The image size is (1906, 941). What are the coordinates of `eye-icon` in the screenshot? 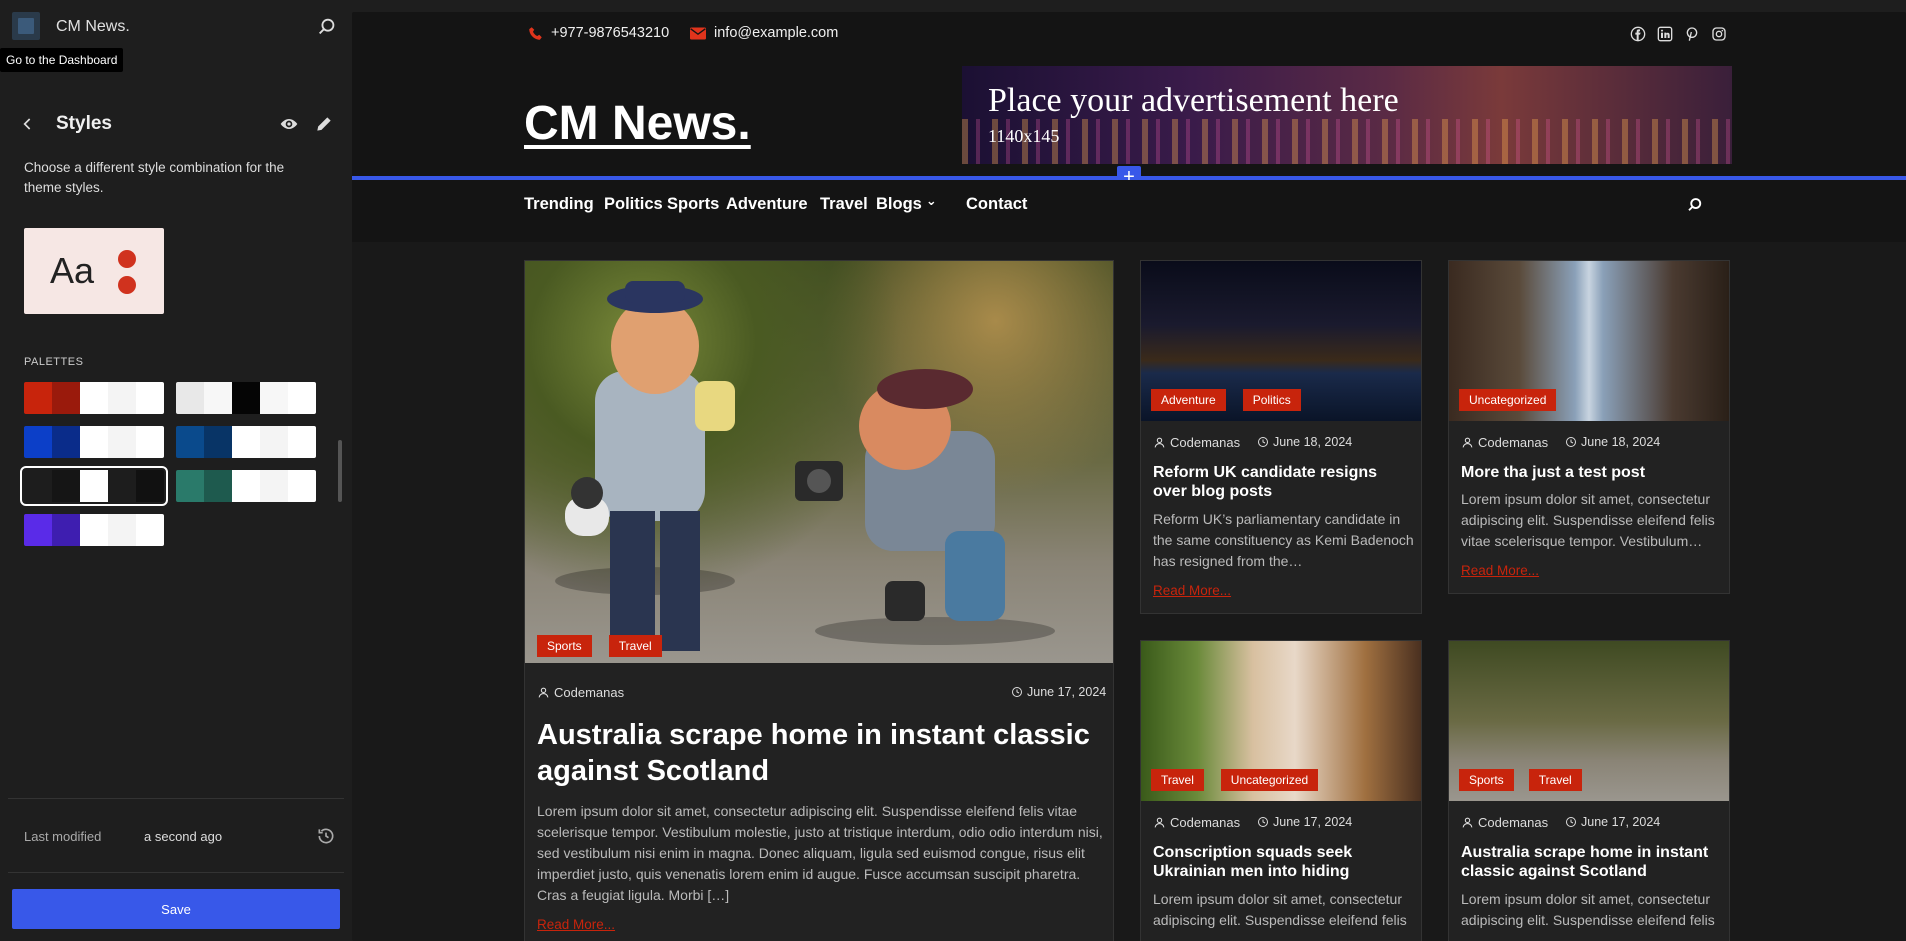 It's located at (289, 124).